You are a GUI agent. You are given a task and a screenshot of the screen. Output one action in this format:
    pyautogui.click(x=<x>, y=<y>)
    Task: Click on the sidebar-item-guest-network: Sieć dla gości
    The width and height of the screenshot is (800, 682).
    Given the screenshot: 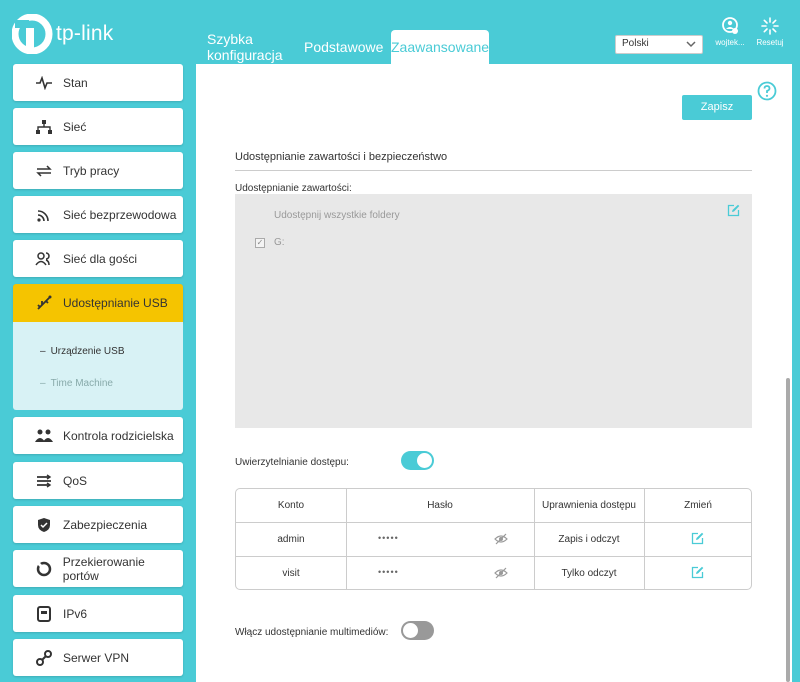 What is the action you would take?
    pyautogui.click(x=98, y=258)
    